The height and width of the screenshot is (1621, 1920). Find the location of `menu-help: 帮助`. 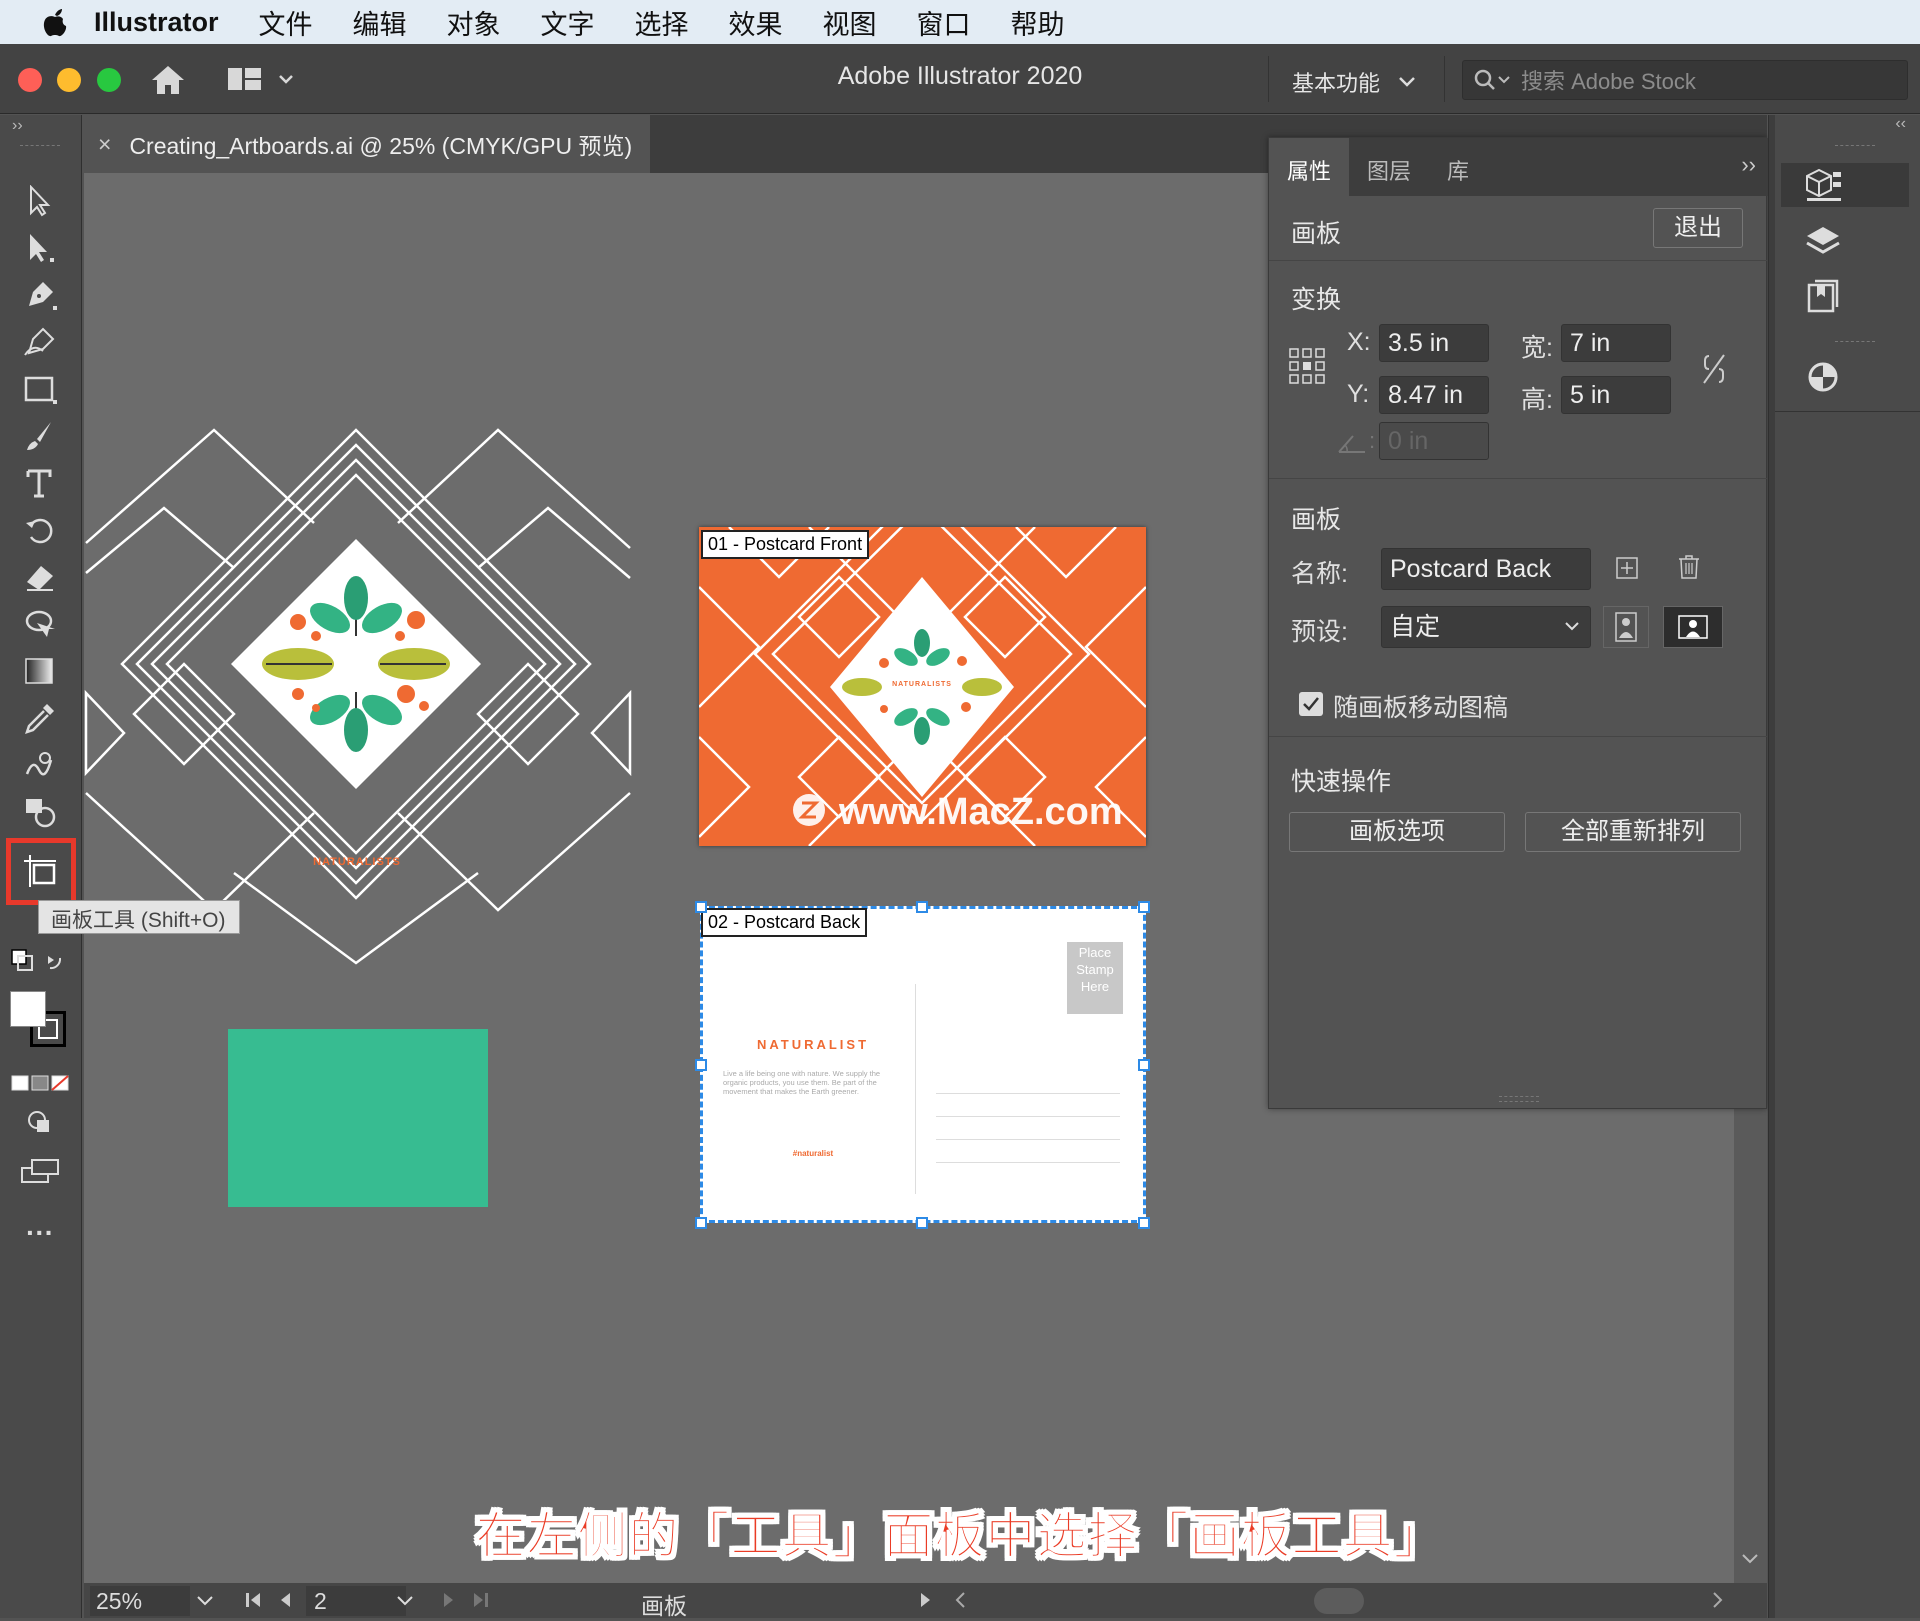

menu-help: 帮助 is located at coordinates (1038, 22).